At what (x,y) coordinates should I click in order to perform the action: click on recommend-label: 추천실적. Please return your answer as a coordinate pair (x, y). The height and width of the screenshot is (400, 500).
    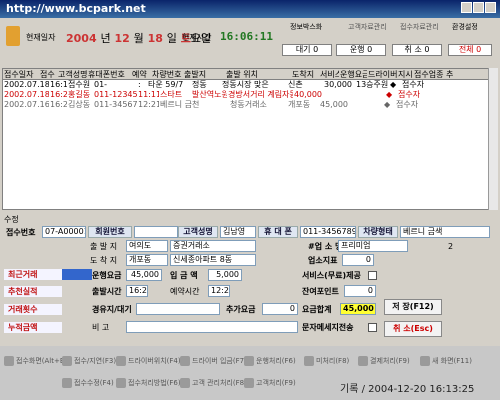
    Looking at the image, I should click on (33, 291).